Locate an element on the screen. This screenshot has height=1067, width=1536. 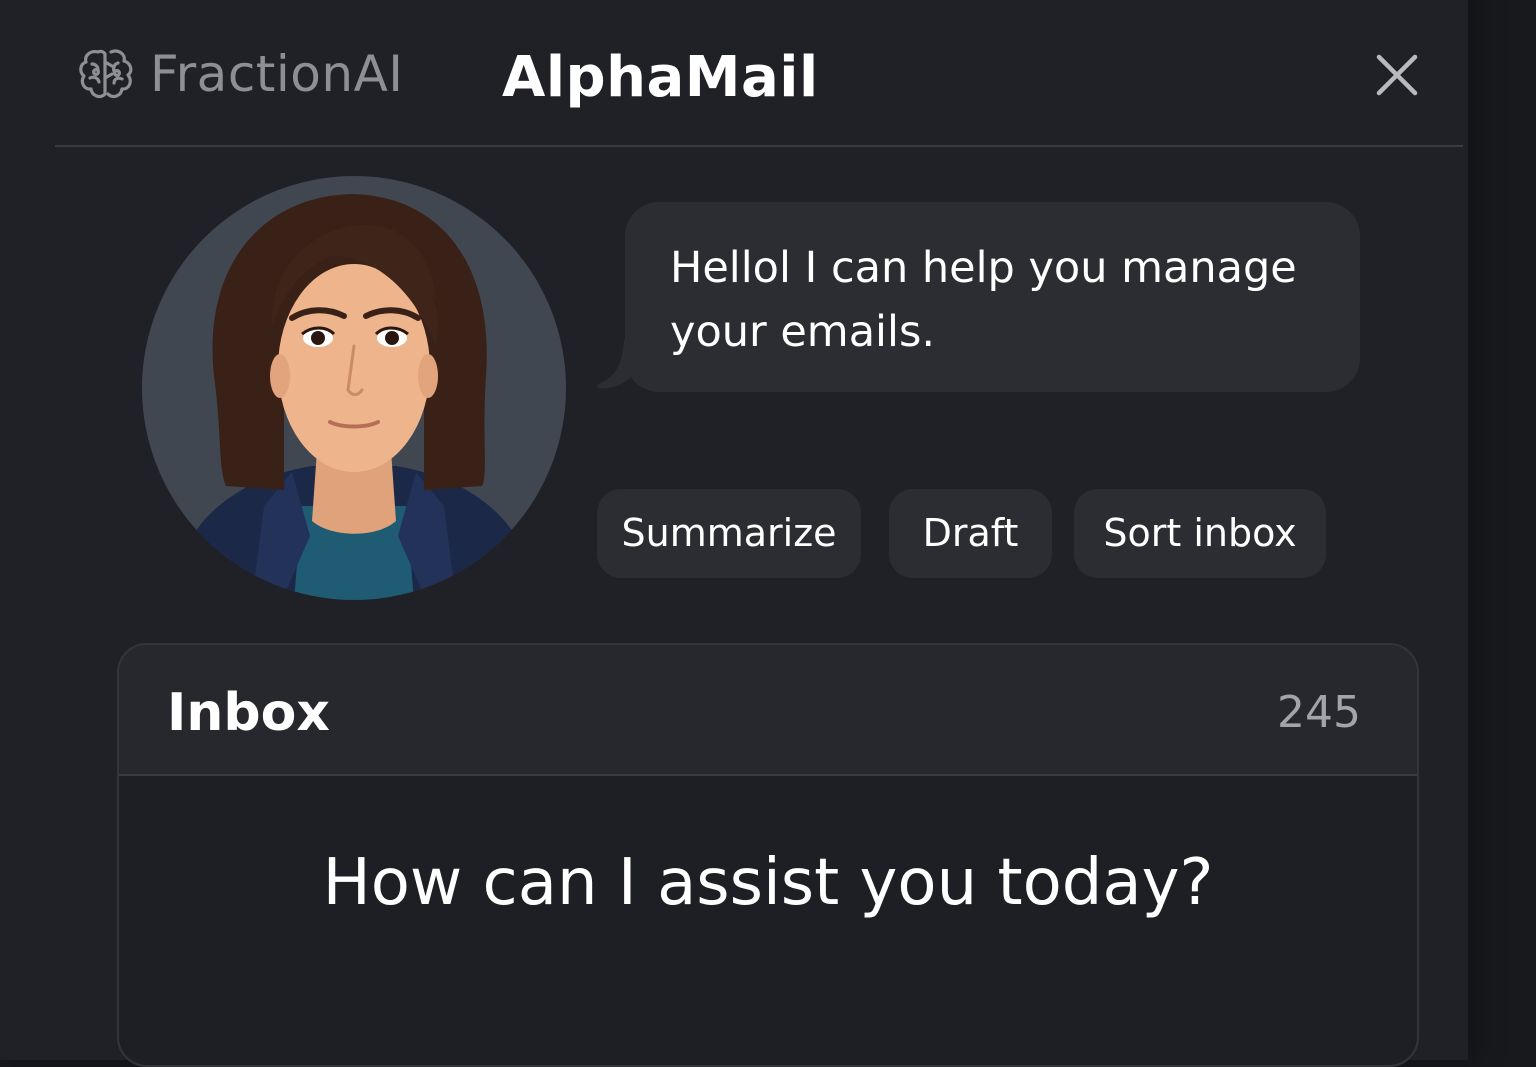
close-button is located at coordinates (1397, 75).